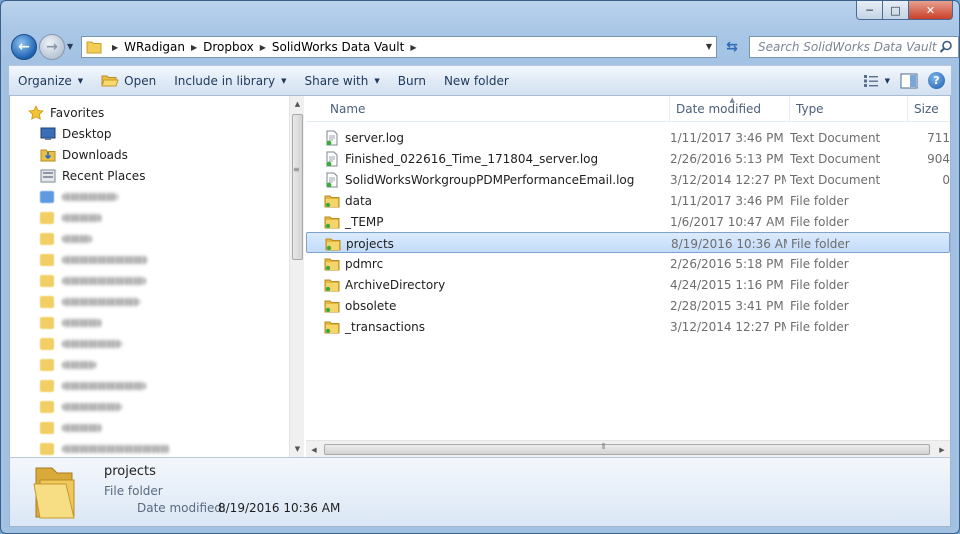 This screenshot has width=960, height=534. What do you see at coordinates (909, 81) in the screenshot?
I see `preview-pane-icon` at bounding box center [909, 81].